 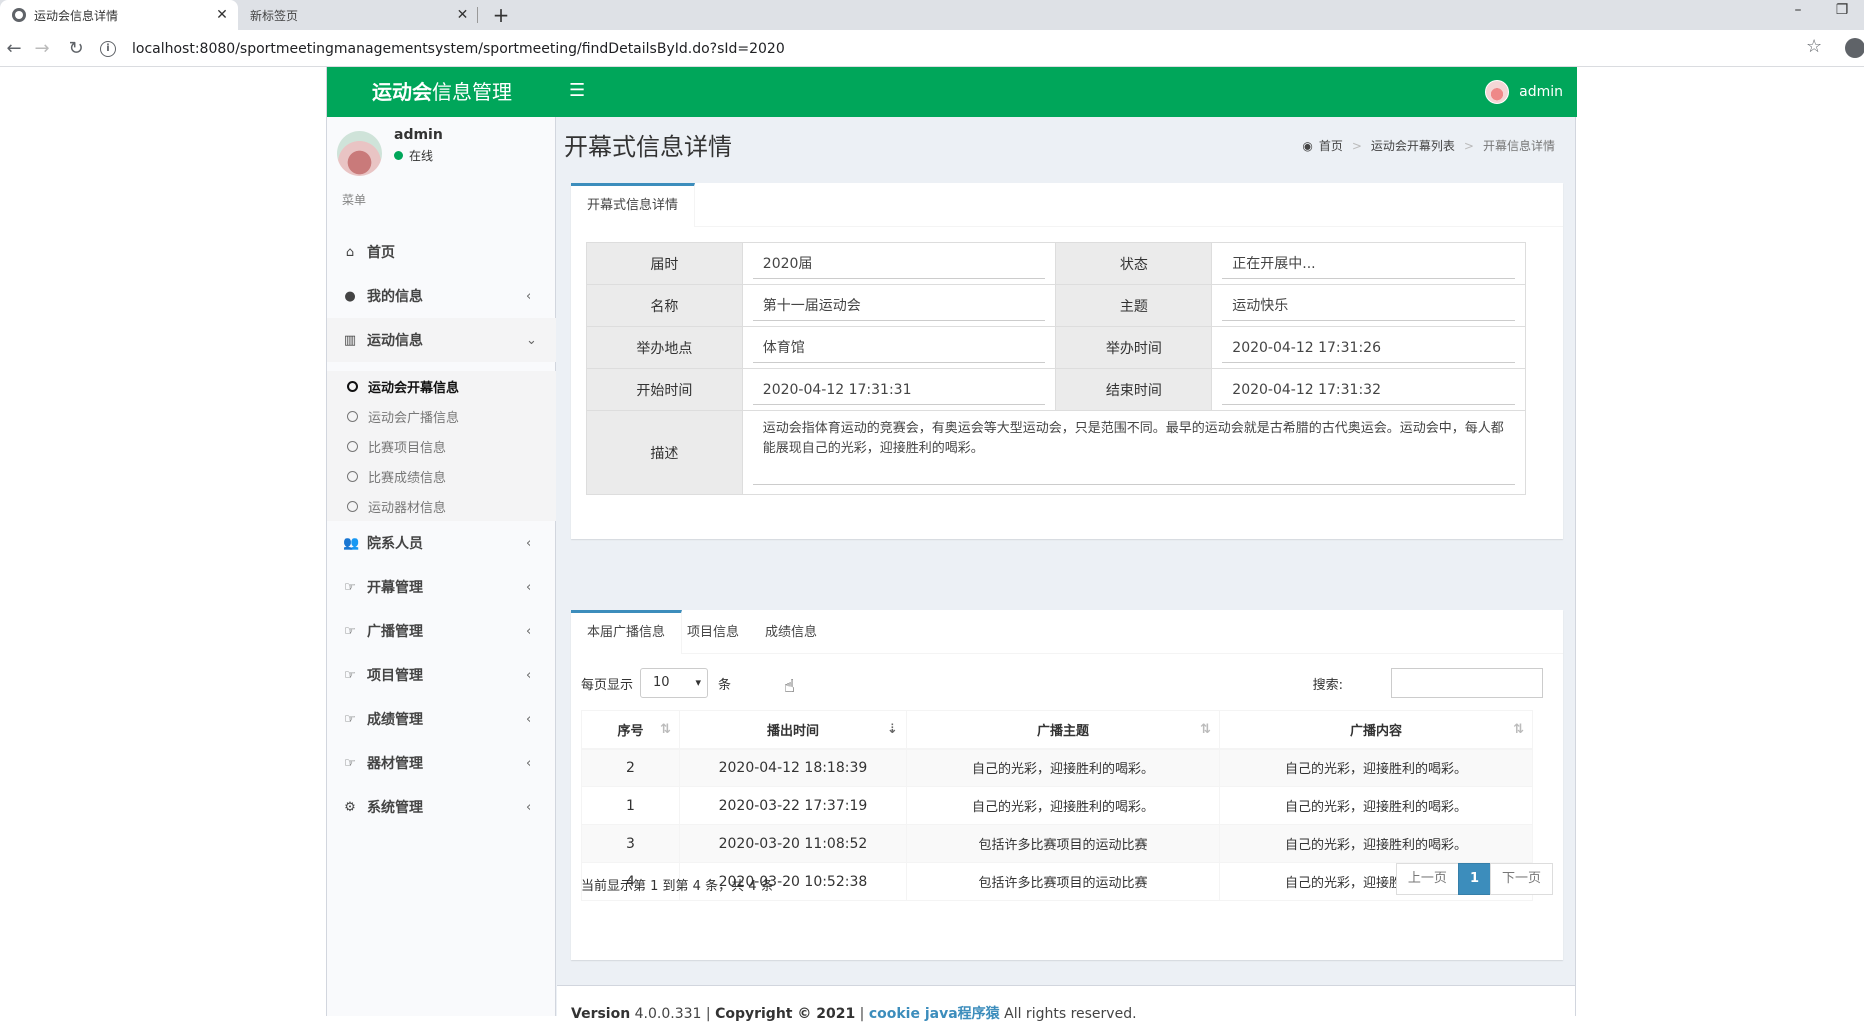 I want to click on submenu-label: 运动器材信息, so click(x=407, y=508).